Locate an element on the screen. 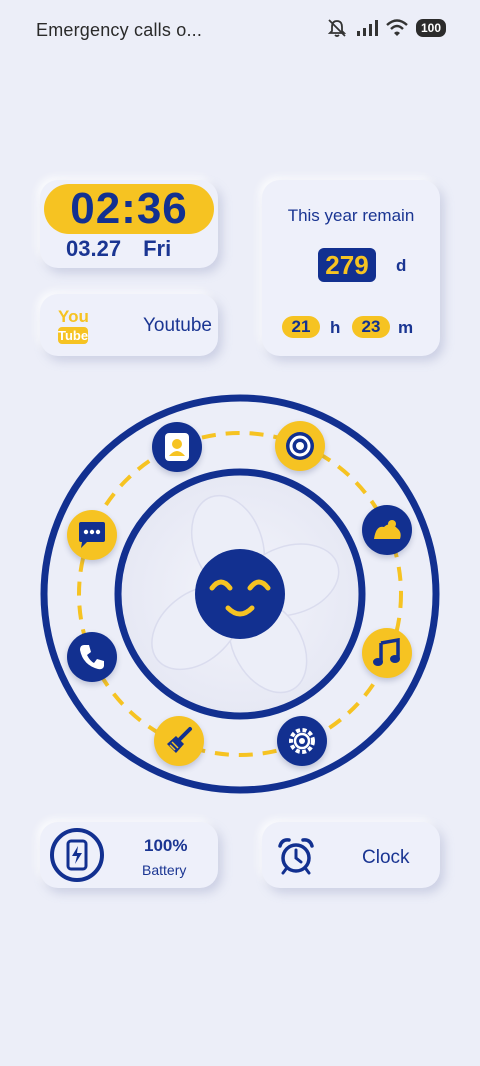  phone-icon is located at coordinates (92, 657).